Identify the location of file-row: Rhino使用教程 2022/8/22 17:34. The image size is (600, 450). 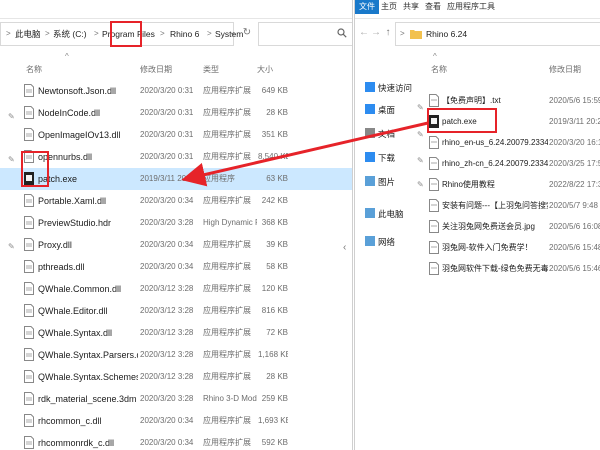
(477, 185).